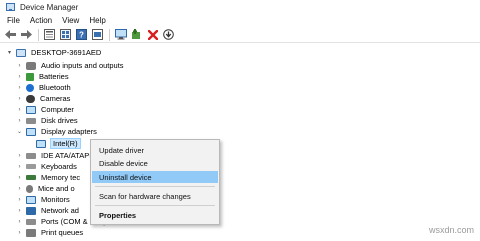 The image size is (480, 241). I want to click on disk-icon, so click(31, 120).